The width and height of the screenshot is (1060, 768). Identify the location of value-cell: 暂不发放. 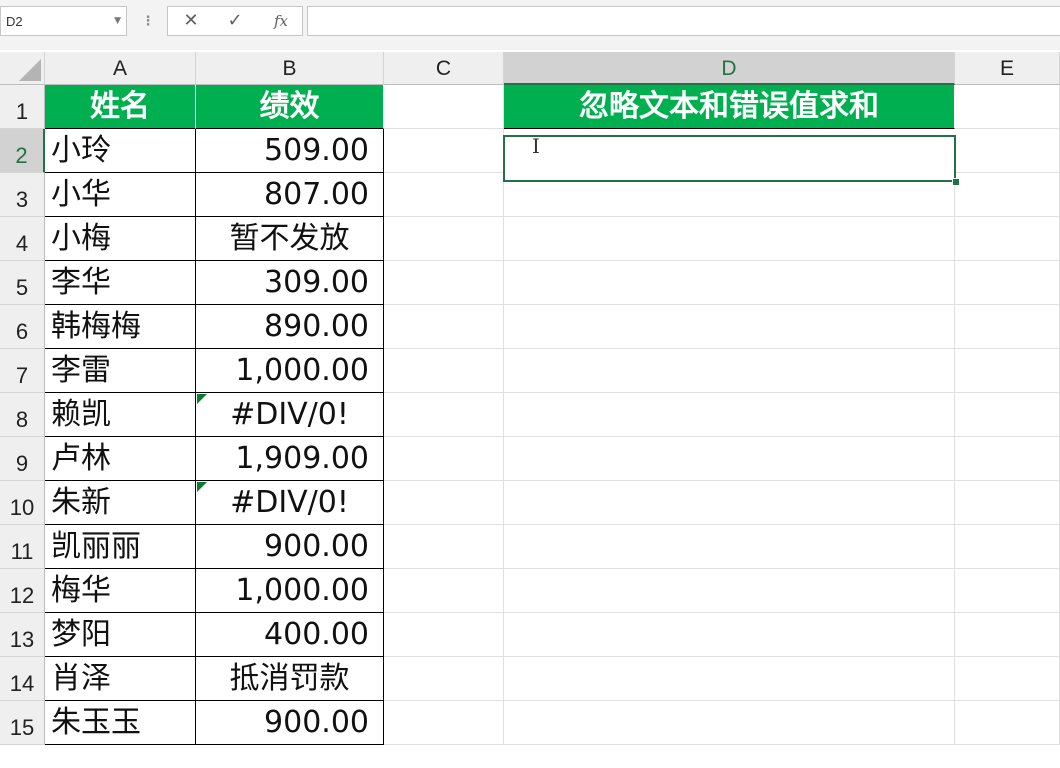
(290, 239).